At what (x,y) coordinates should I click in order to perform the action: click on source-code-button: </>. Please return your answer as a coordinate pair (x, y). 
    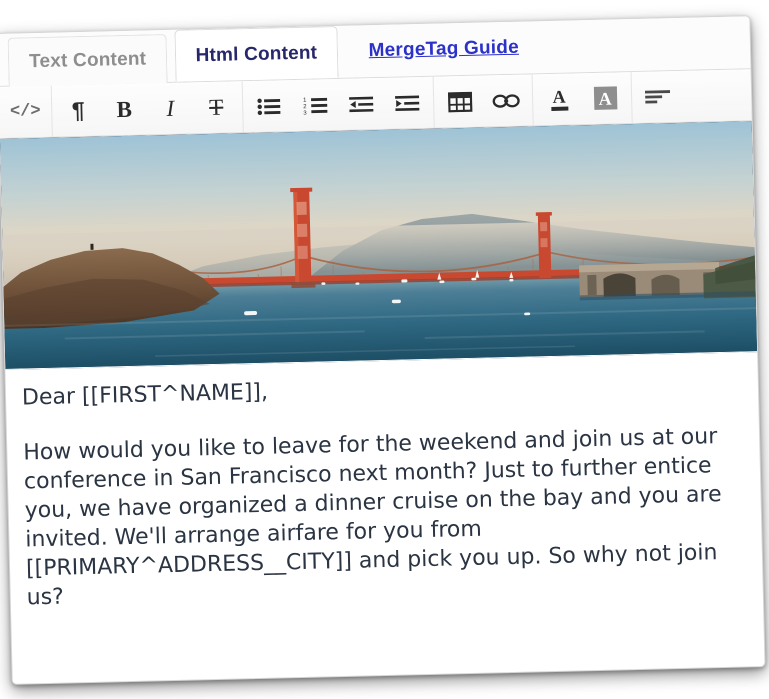
    Looking at the image, I should click on (25, 111).